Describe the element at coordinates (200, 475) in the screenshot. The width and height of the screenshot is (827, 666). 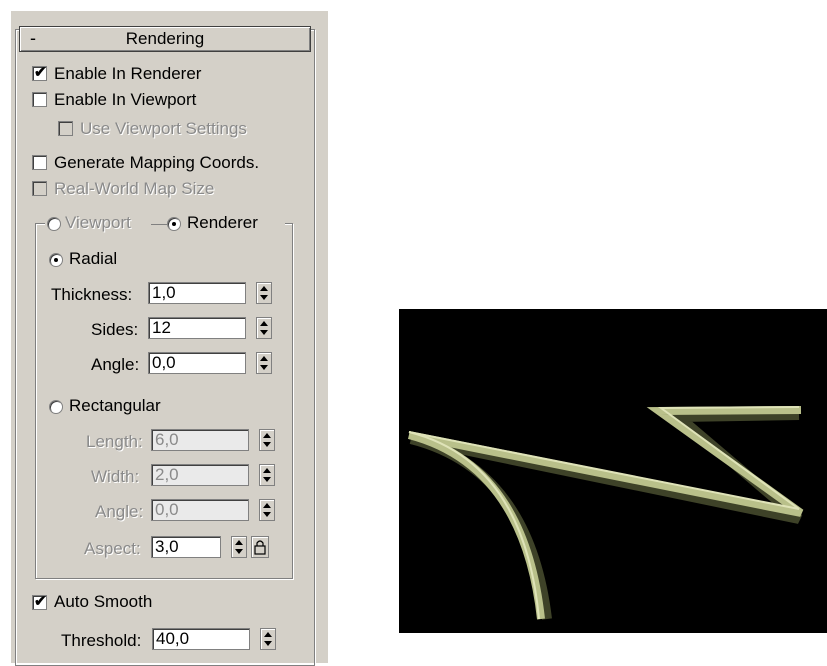
I see `width-field: 2,0` at that location.